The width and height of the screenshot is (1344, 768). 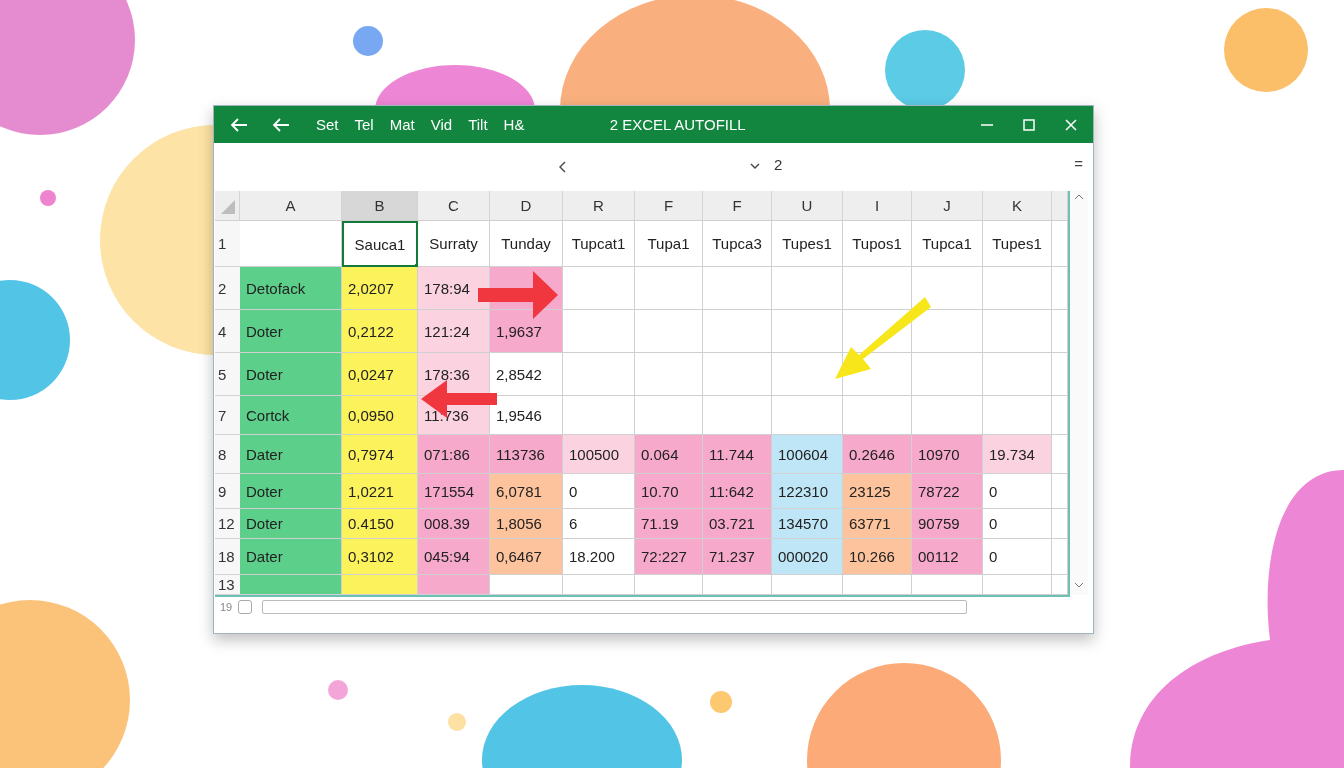 What do you see at coordinates (380, 491) in the screenshot?
I see `table-cell: 1,0221` at bounding box center [380, 491].